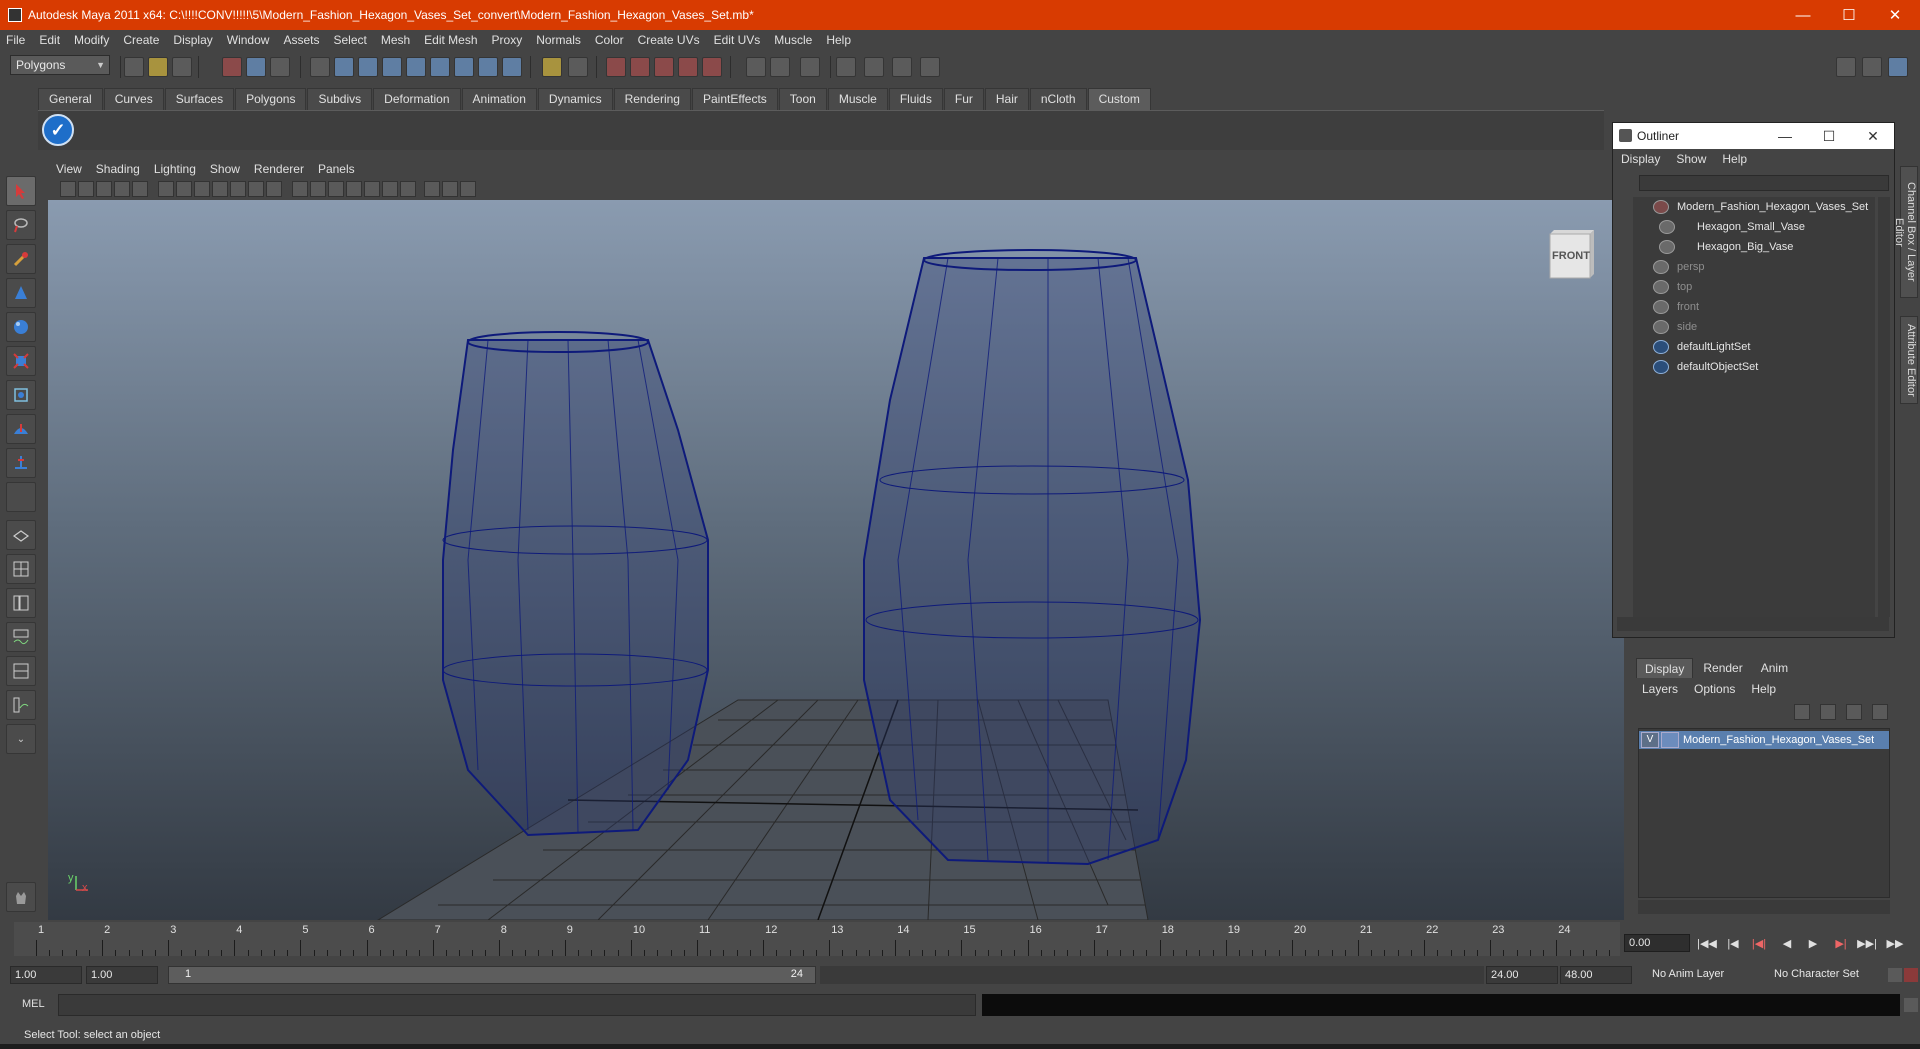 The height and width of the screenshot is (1049, 1920). What do you see at coordinates (60, 65) in the screenshot?
I see `menu-set-dropdown: Polygons ▼` at bounding box center [60, 65].